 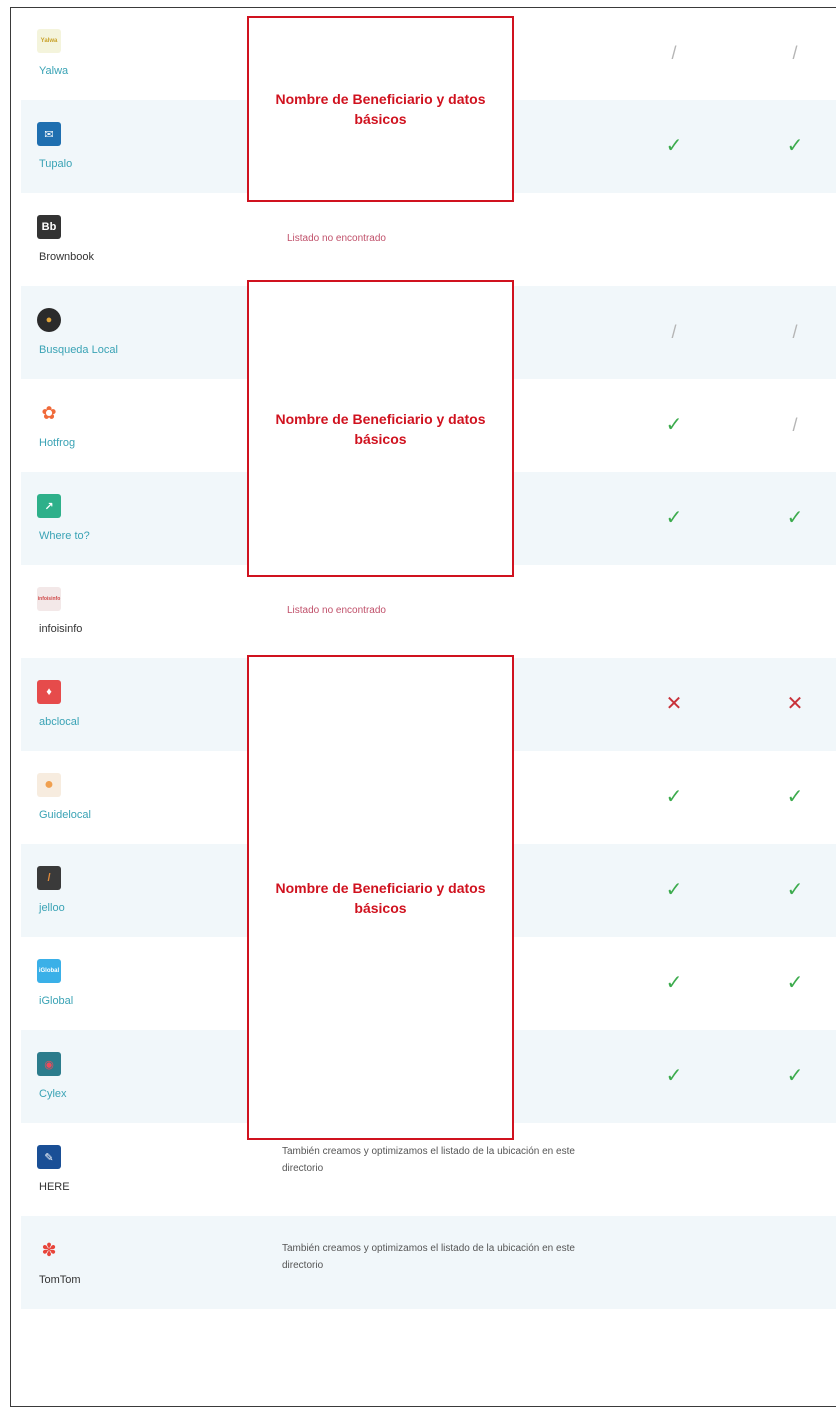 I want to click on jelloo-logo-icon: /, so click(x=49, y=878).